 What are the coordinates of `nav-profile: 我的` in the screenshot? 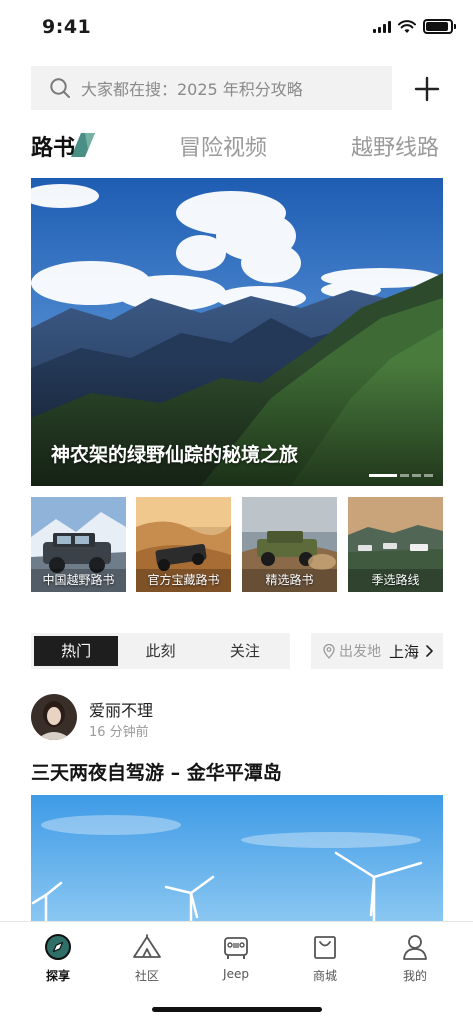 It's located at (415, 958).